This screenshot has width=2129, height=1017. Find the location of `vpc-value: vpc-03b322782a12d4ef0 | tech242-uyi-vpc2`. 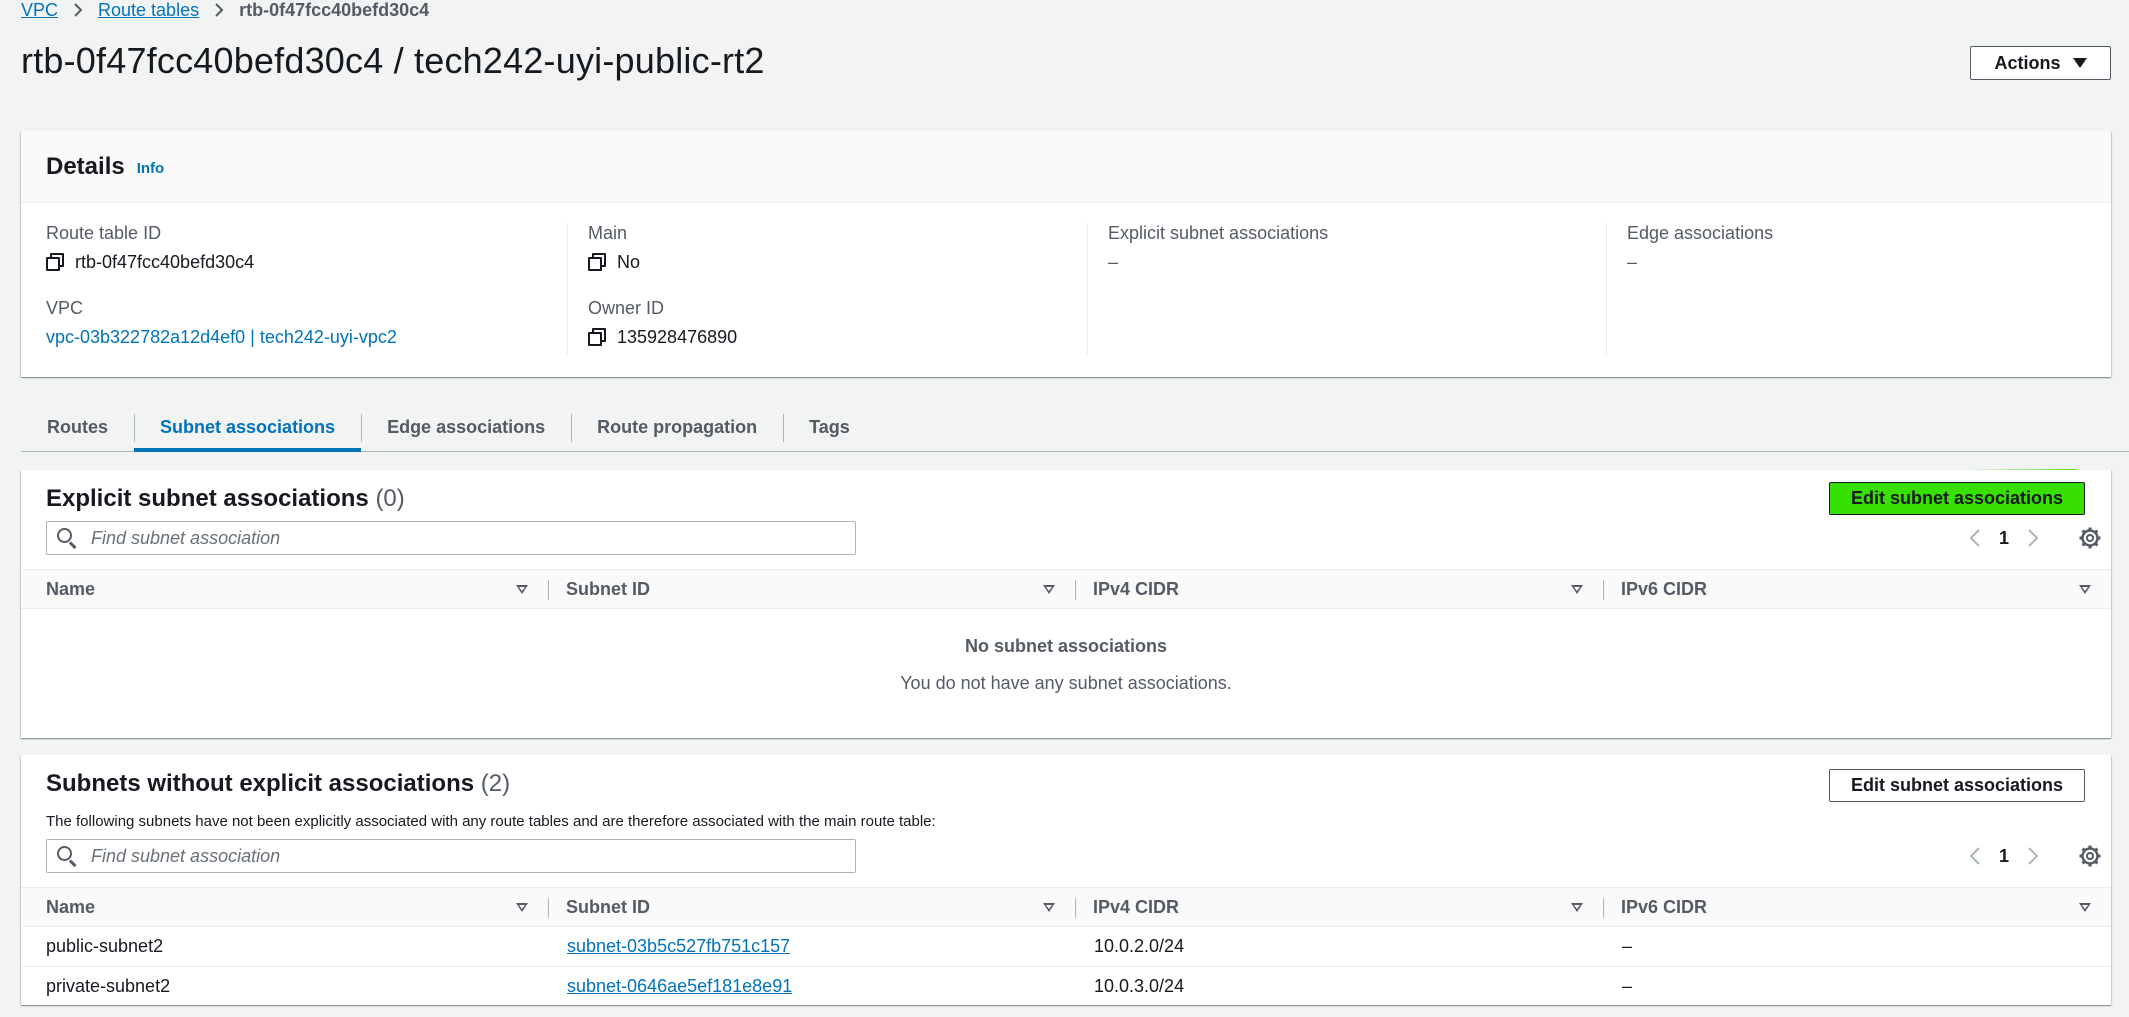

vpc-value: vpc-03b322782a12d4ef0 | tech242-uyi-vpc2 is located at coordinates (306, 337).